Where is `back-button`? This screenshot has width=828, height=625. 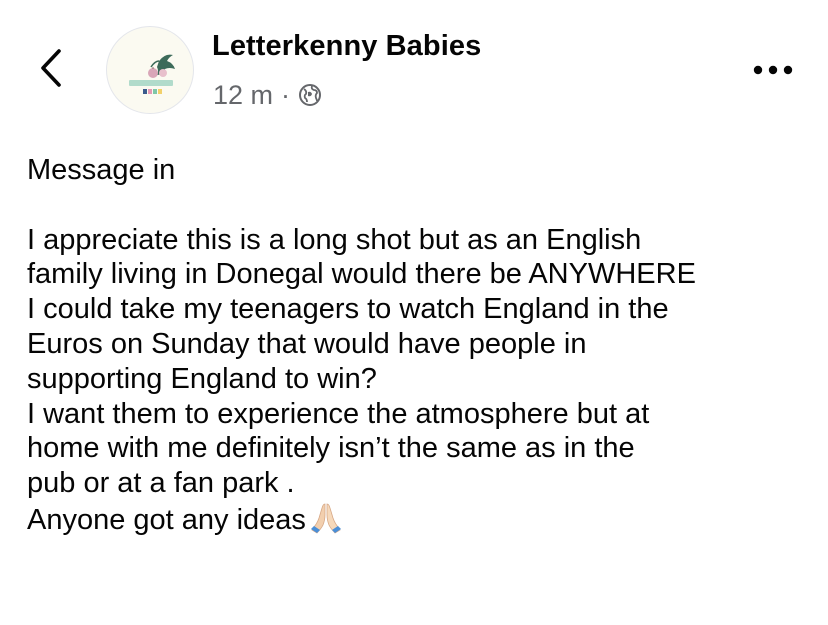
back-button is located at coordinates (52, 68).